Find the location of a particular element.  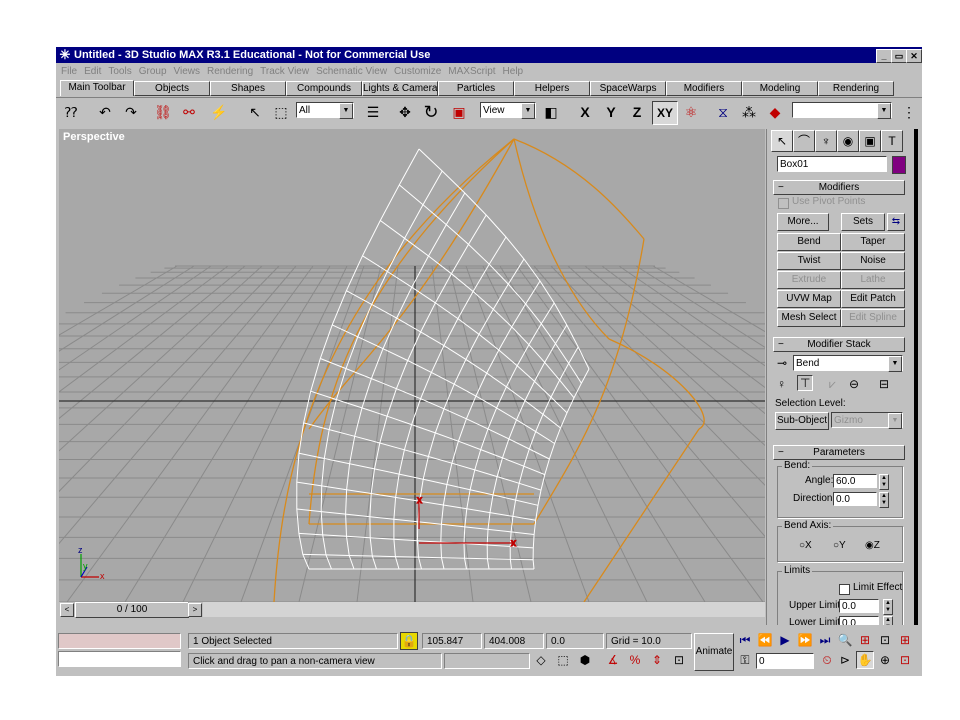

viewport-label: Perspective is located at coordinates (94, 137).